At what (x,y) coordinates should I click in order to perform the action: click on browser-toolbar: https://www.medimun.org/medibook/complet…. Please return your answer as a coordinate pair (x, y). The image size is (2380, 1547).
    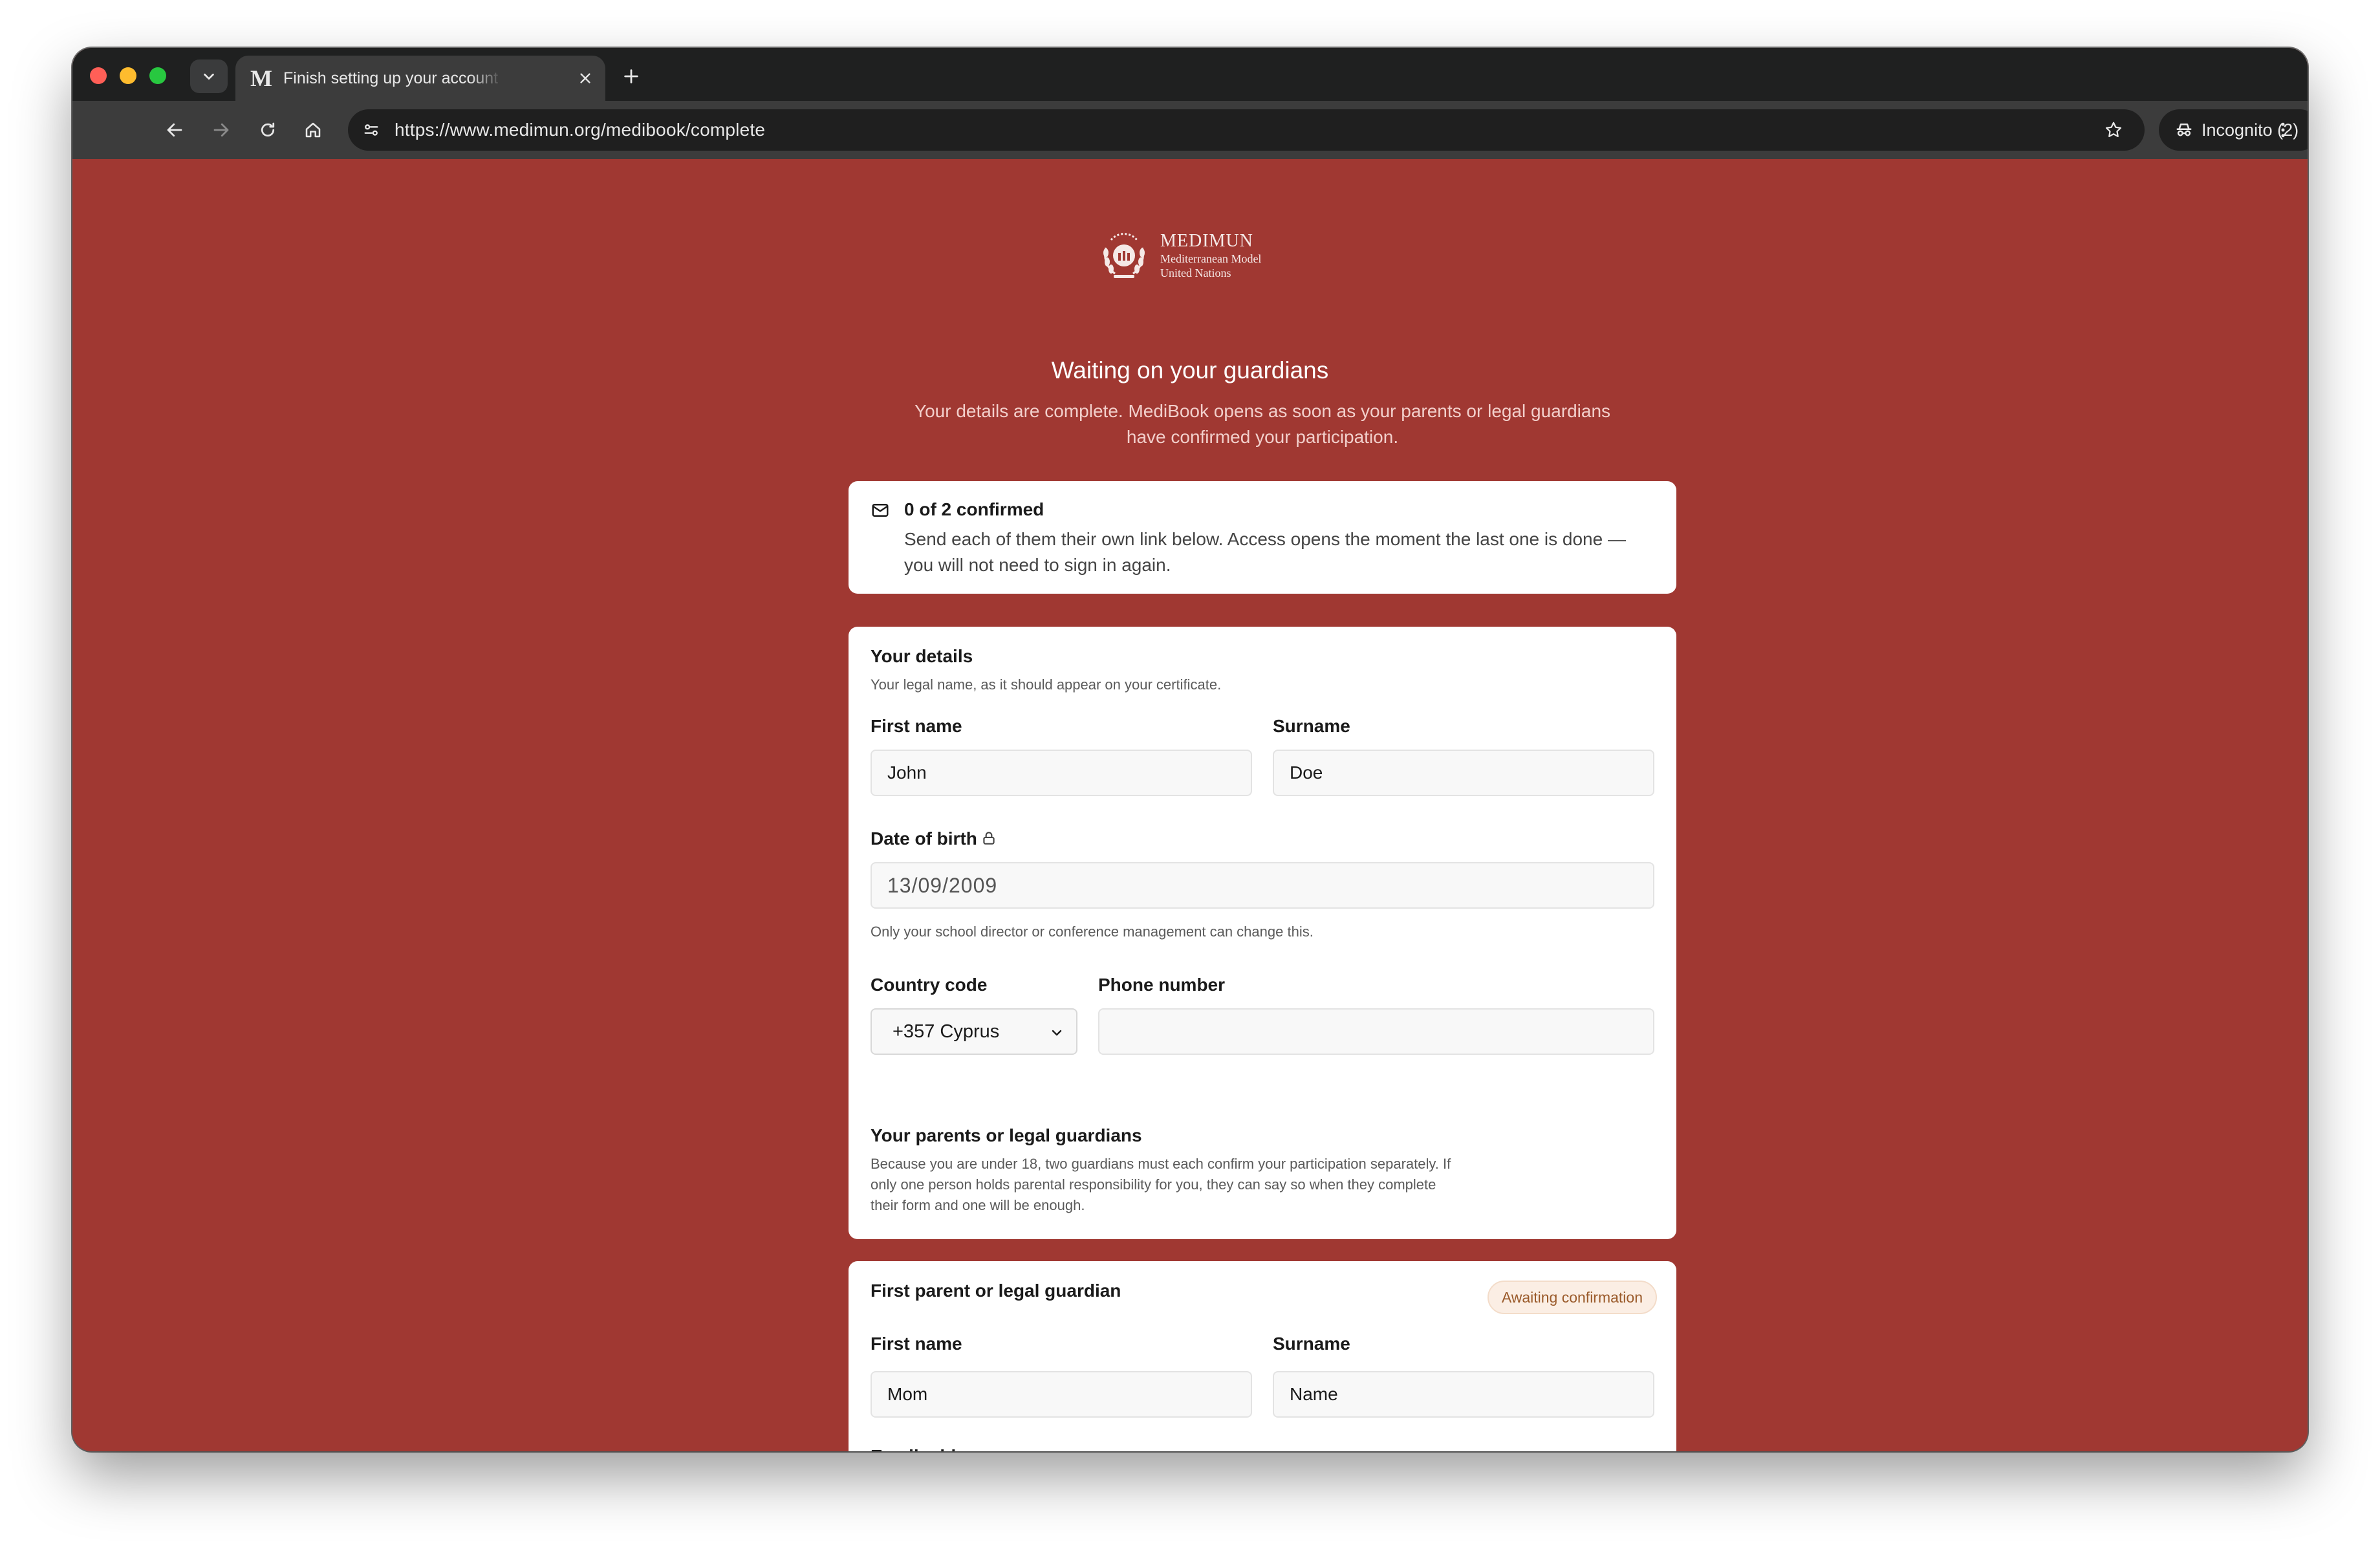
    Looking at the image, I should click on (1190, 130).